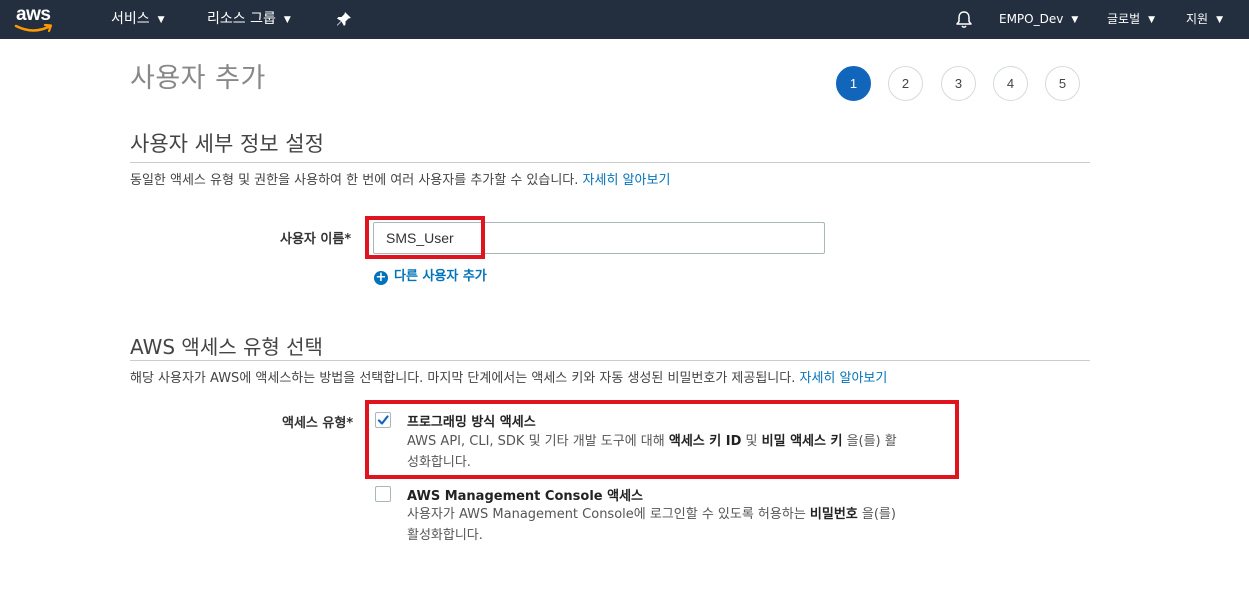  What do you see at coordinates (130, 19) in the screenshot?
I see `services-menu-label: 서비스` at bounding box center [130, 19].